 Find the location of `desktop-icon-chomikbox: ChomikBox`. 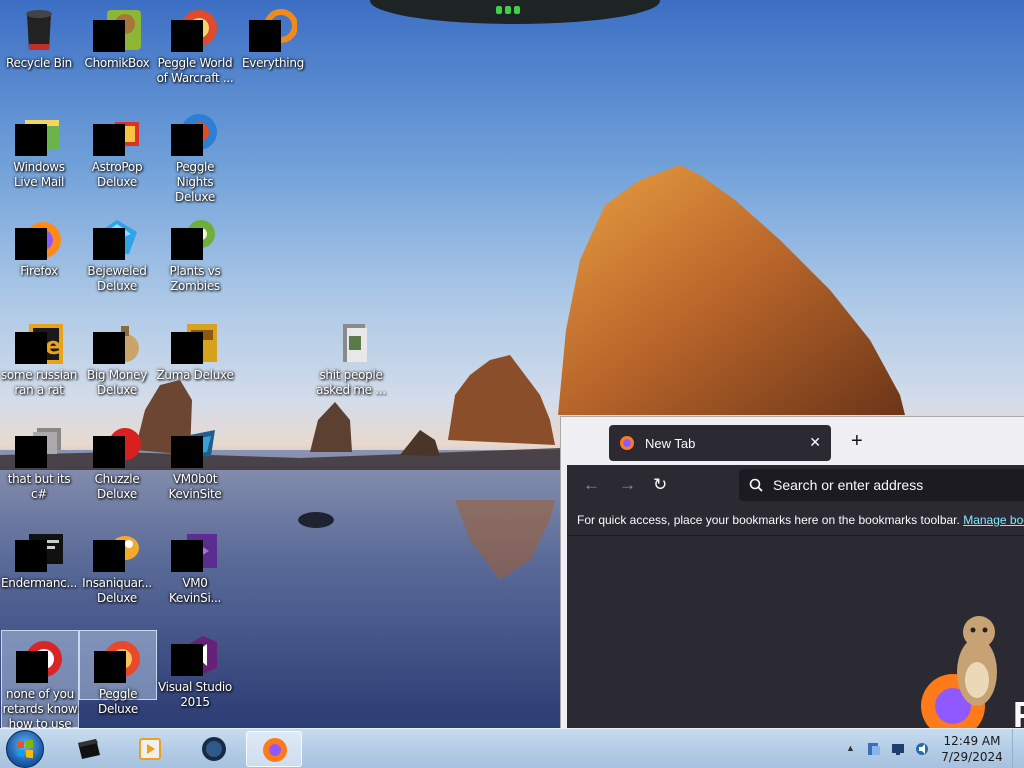

desktop-icon-chomikbox: ChomikBox is located at coordinates (117, 35).